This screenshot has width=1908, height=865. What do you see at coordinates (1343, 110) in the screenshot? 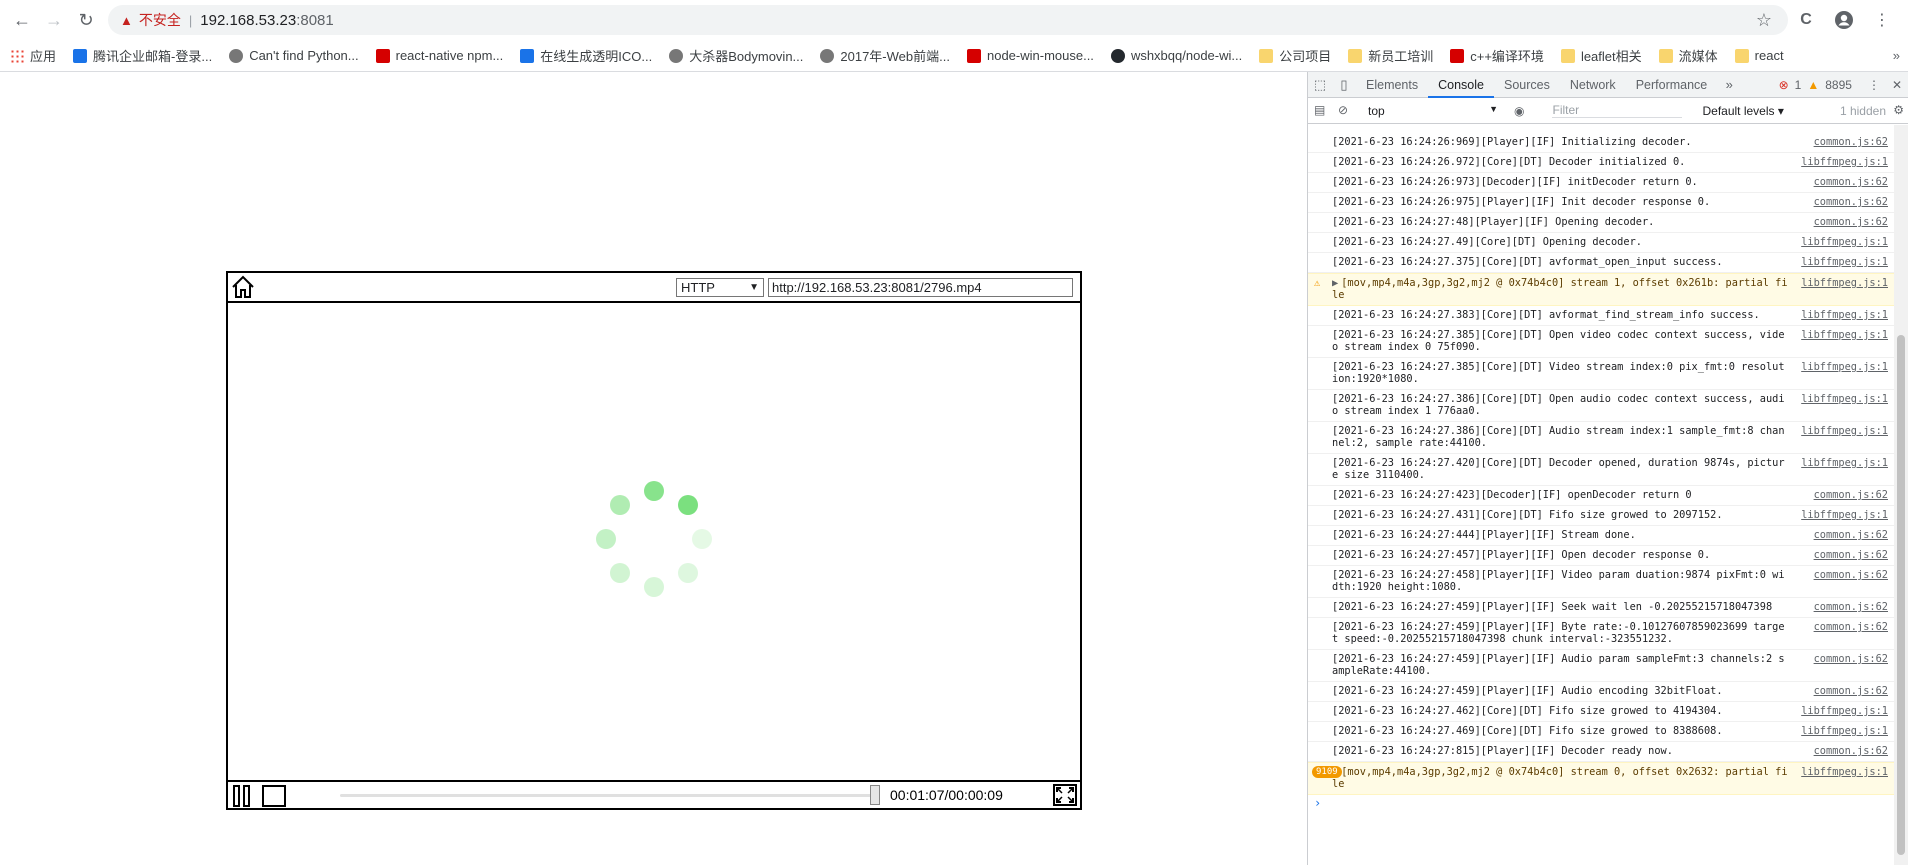
I see `clear-console-icon: ⊘` at bounding box center [1343, 110].